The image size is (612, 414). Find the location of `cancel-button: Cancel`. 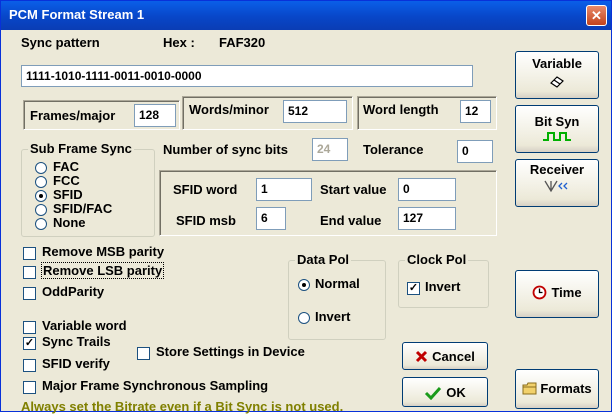

cancel-button: Cancel is located at coordinates (445, 356).